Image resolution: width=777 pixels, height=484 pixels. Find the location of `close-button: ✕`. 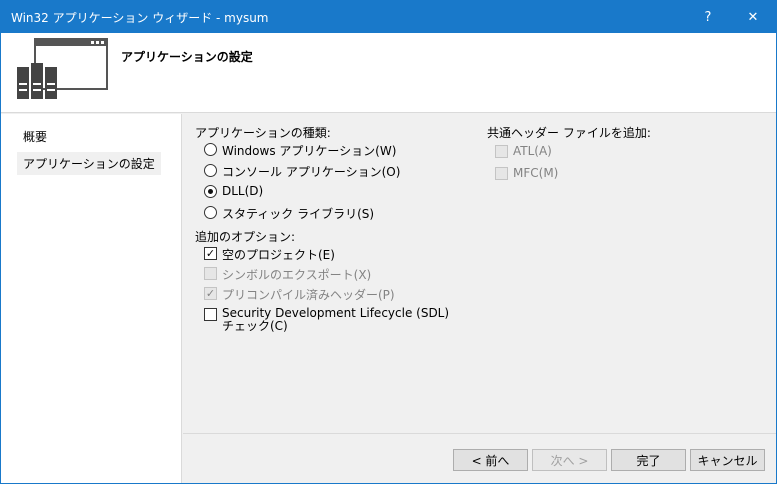

close-button: ✕ is located at coordinates (753, 17).